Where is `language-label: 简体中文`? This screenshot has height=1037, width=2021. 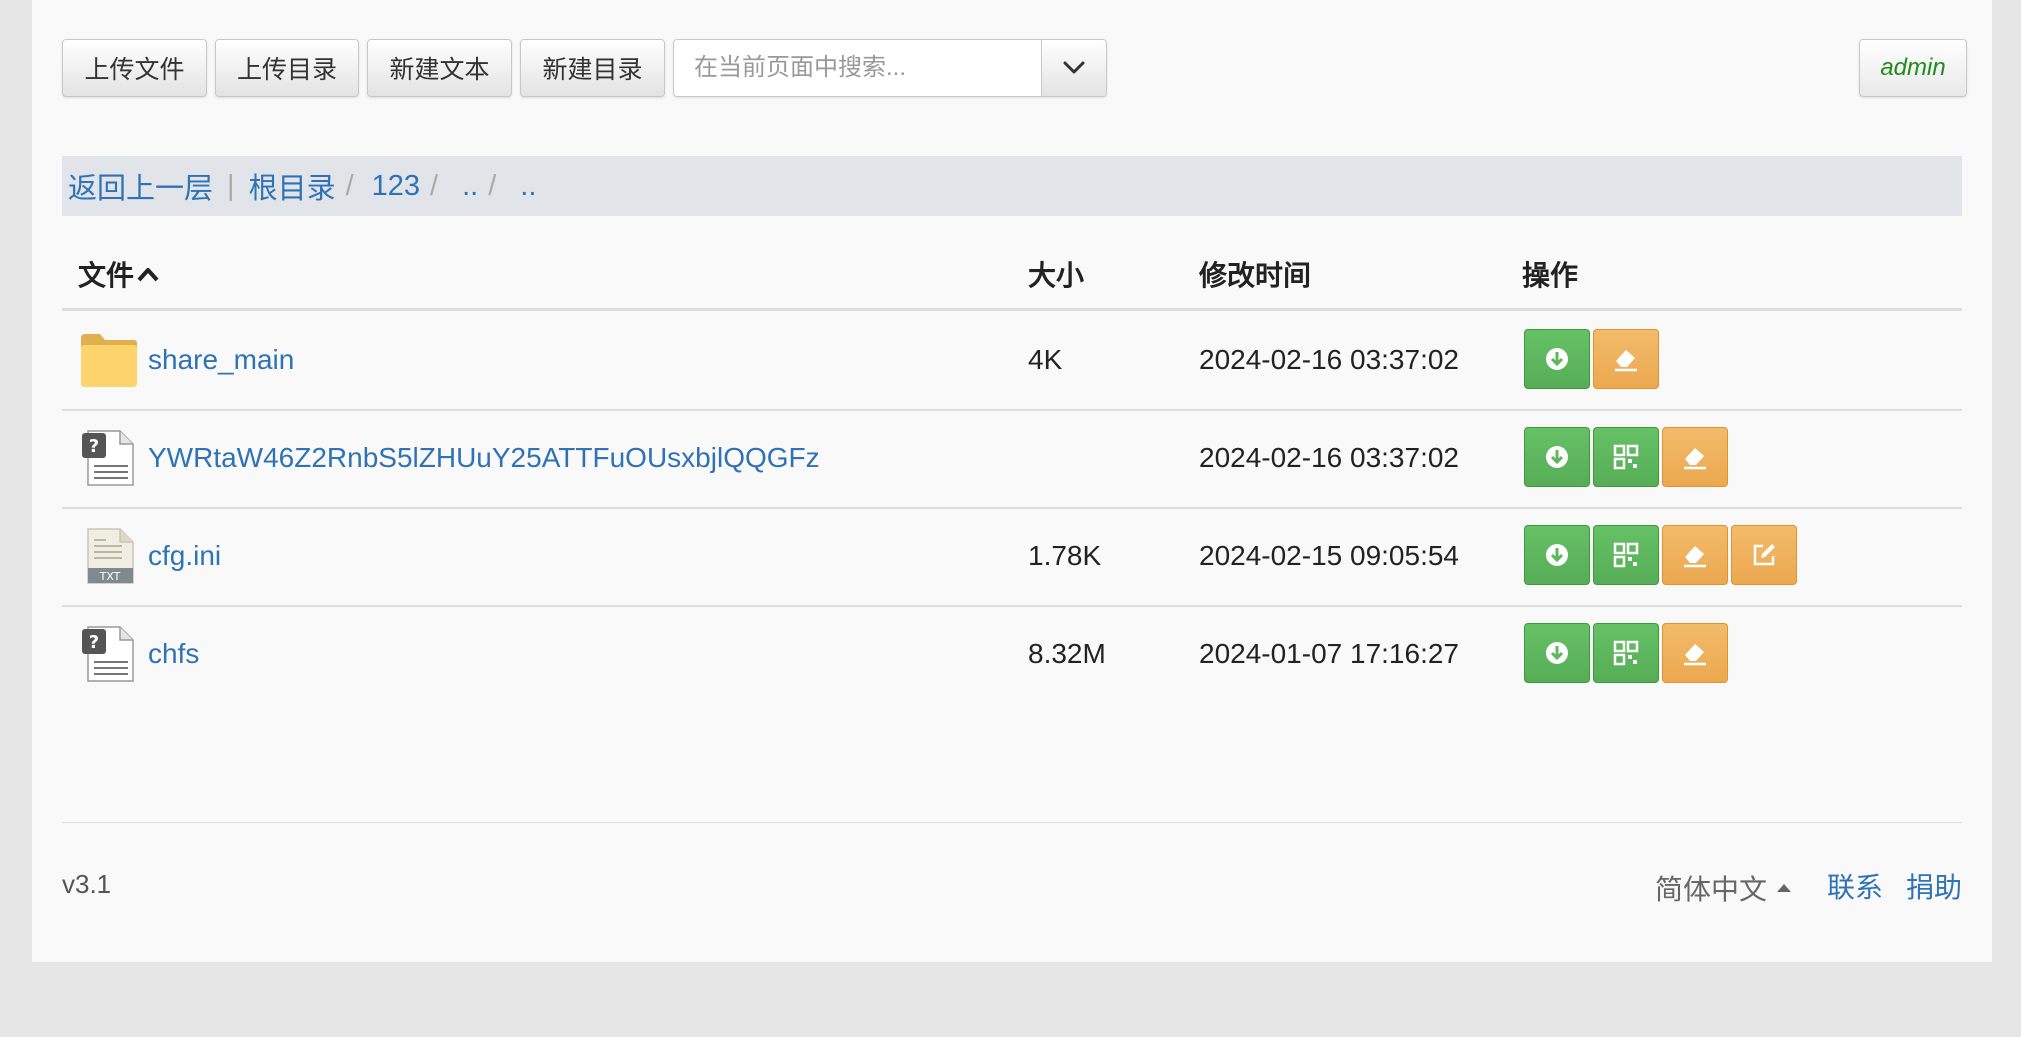 language-label: 简体中文 is located at coordinates (1711, 889).